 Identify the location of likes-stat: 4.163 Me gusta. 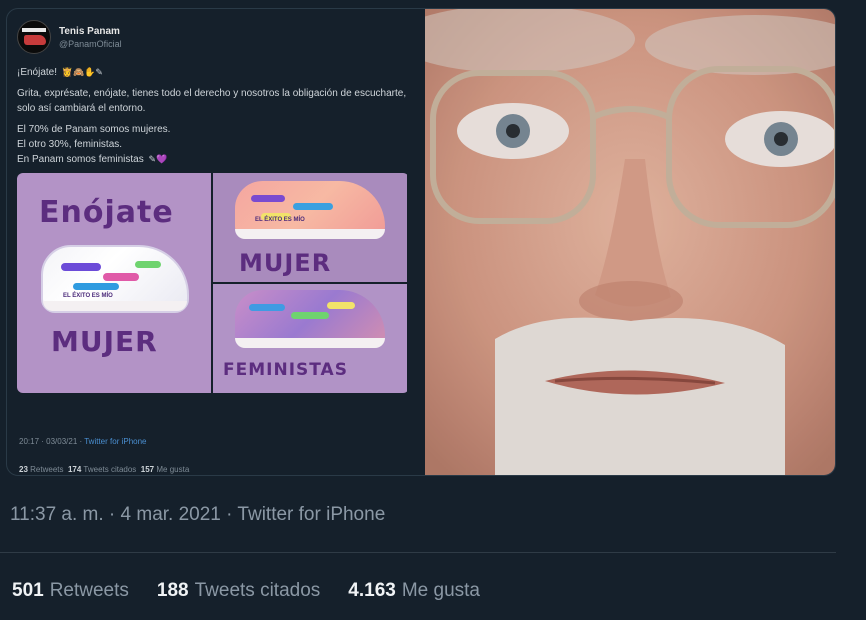
(414, 591).